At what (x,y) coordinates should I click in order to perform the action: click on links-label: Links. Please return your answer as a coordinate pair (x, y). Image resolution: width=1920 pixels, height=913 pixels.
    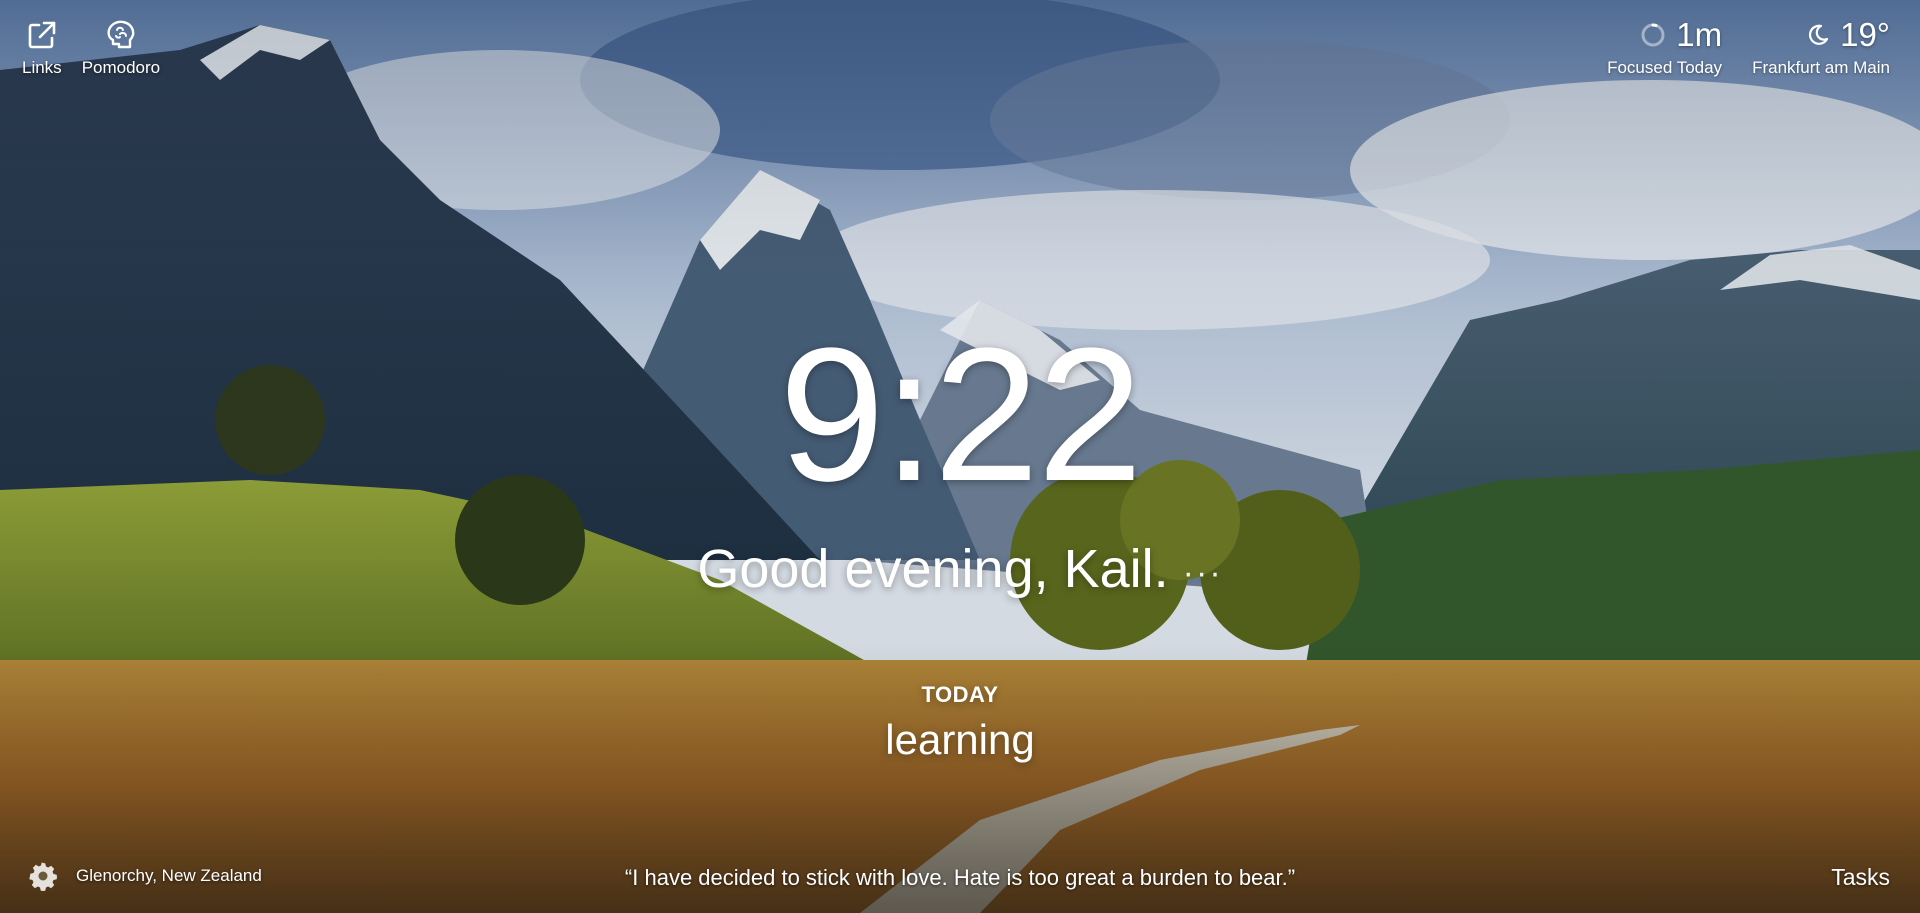
    Looking at the image, I should click on (42, 67).